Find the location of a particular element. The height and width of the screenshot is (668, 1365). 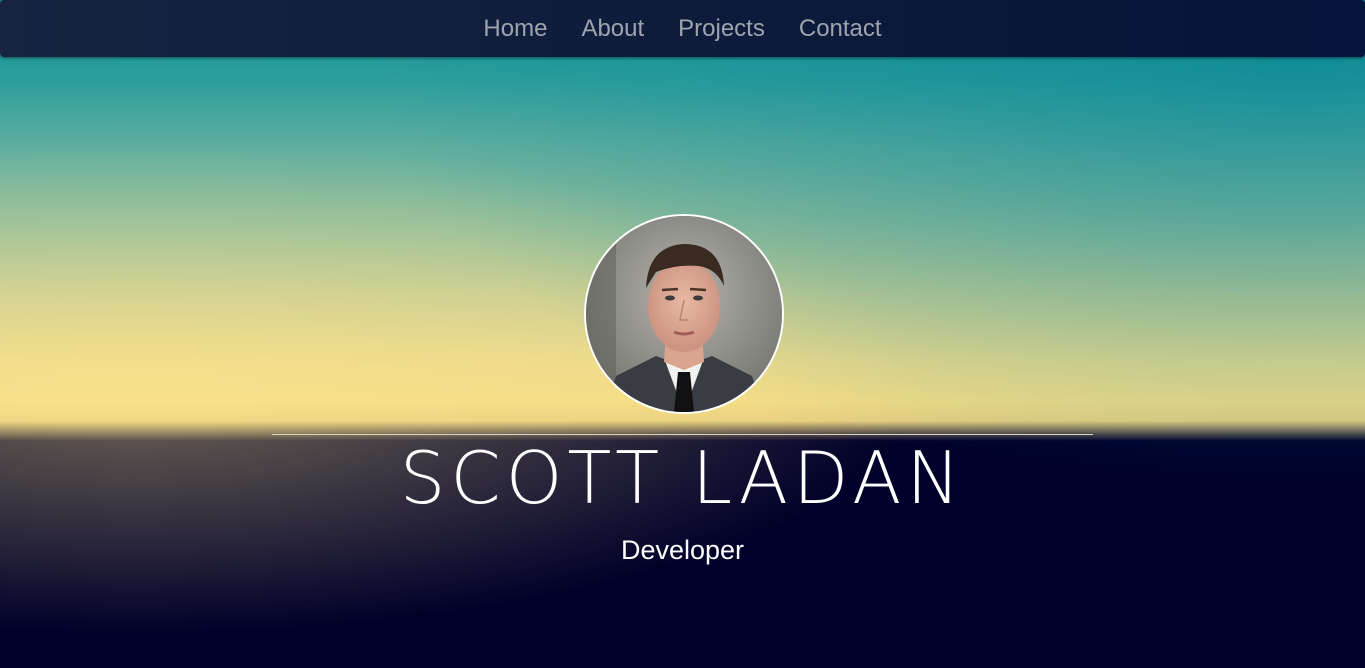

nav-link-about: About is located at coordinates (612, 28).